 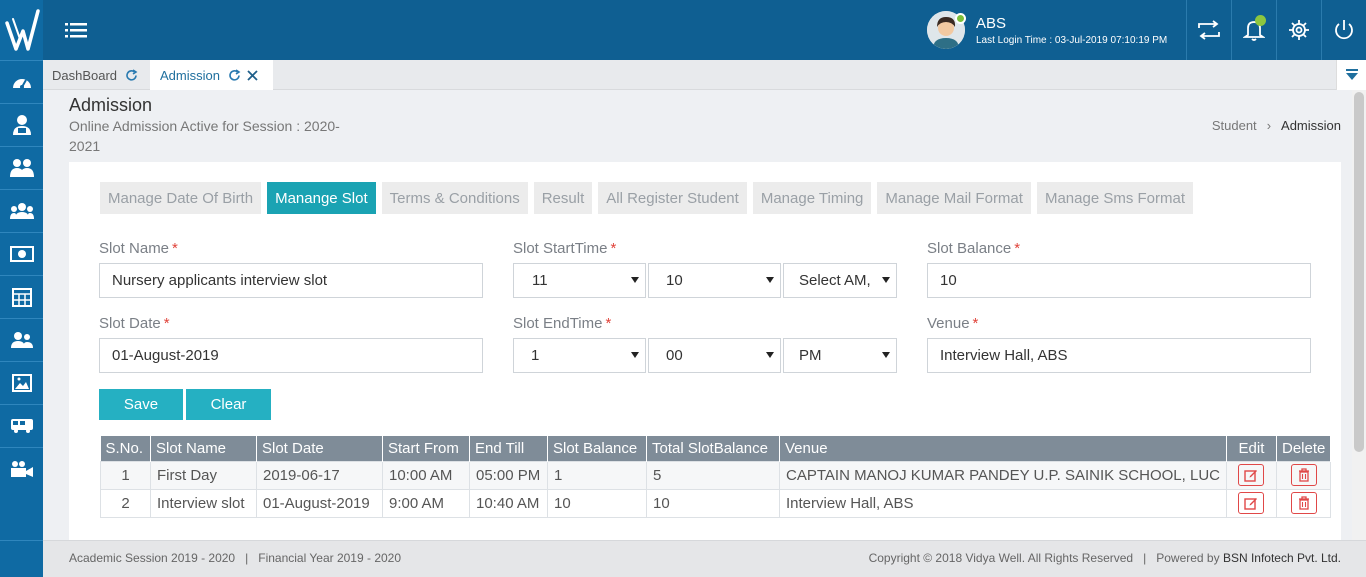 I want to click on app-logo, so click(x=21, y=30).